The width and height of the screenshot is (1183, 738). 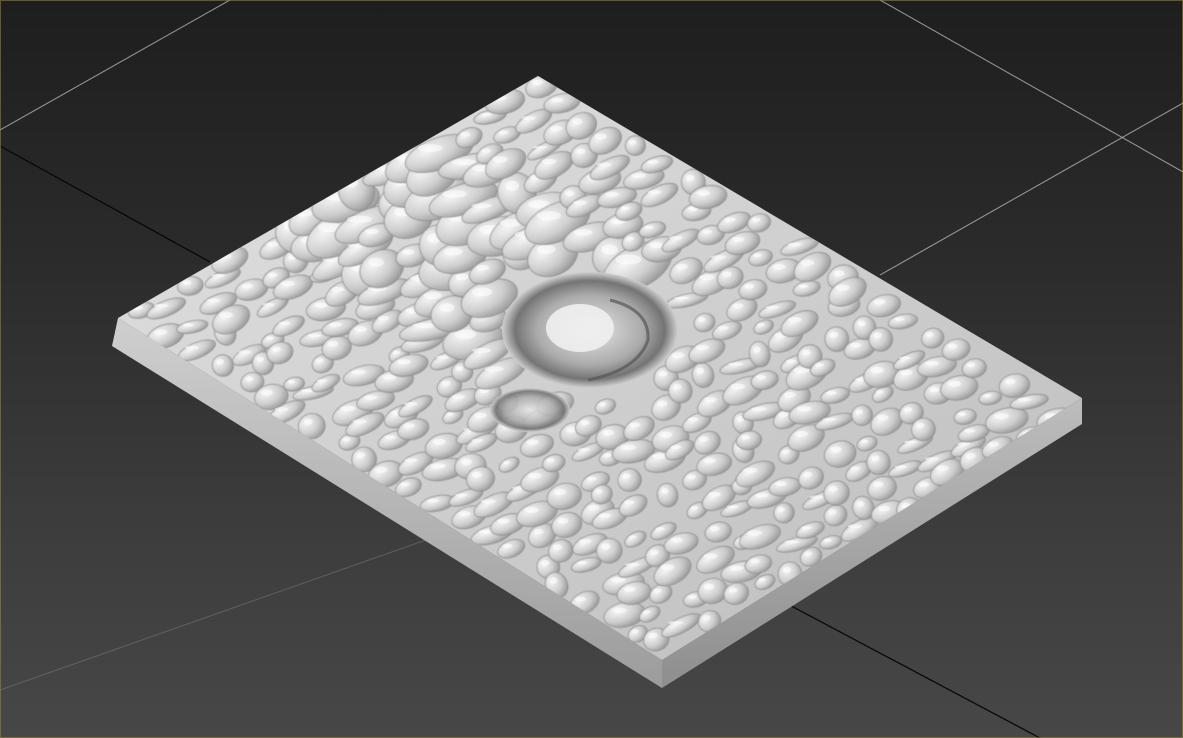 I want to click on grid-line, so click(x=1031, y=189).